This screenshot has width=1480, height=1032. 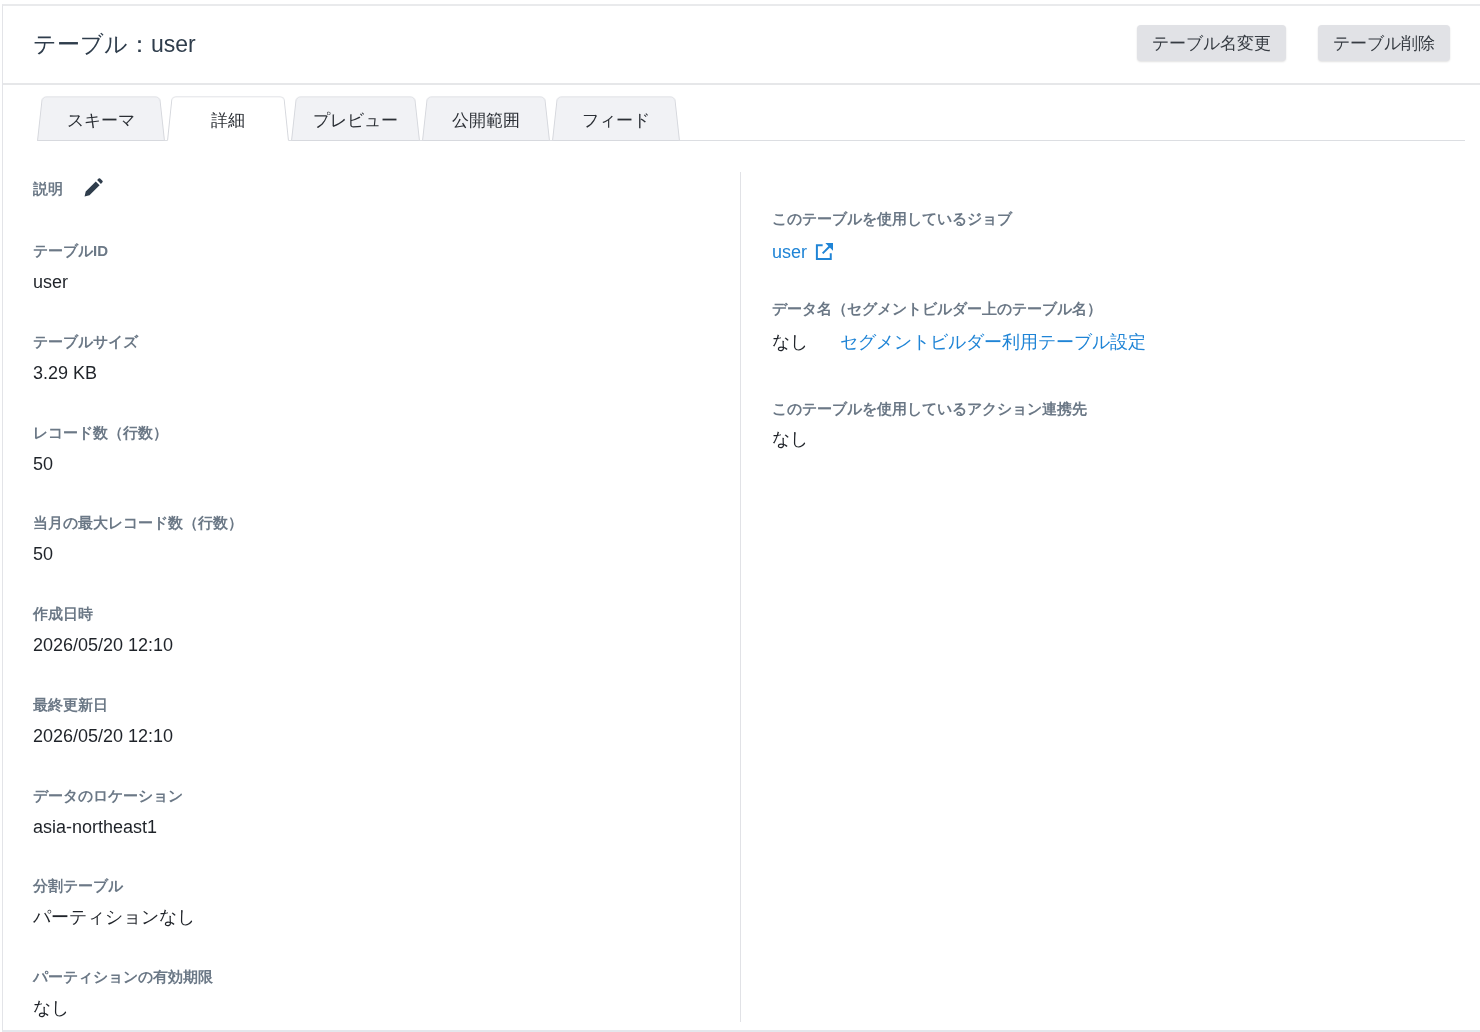 I want to click on field-label: 当月の最大レコード数（行数）, so click(x=138, y=523).